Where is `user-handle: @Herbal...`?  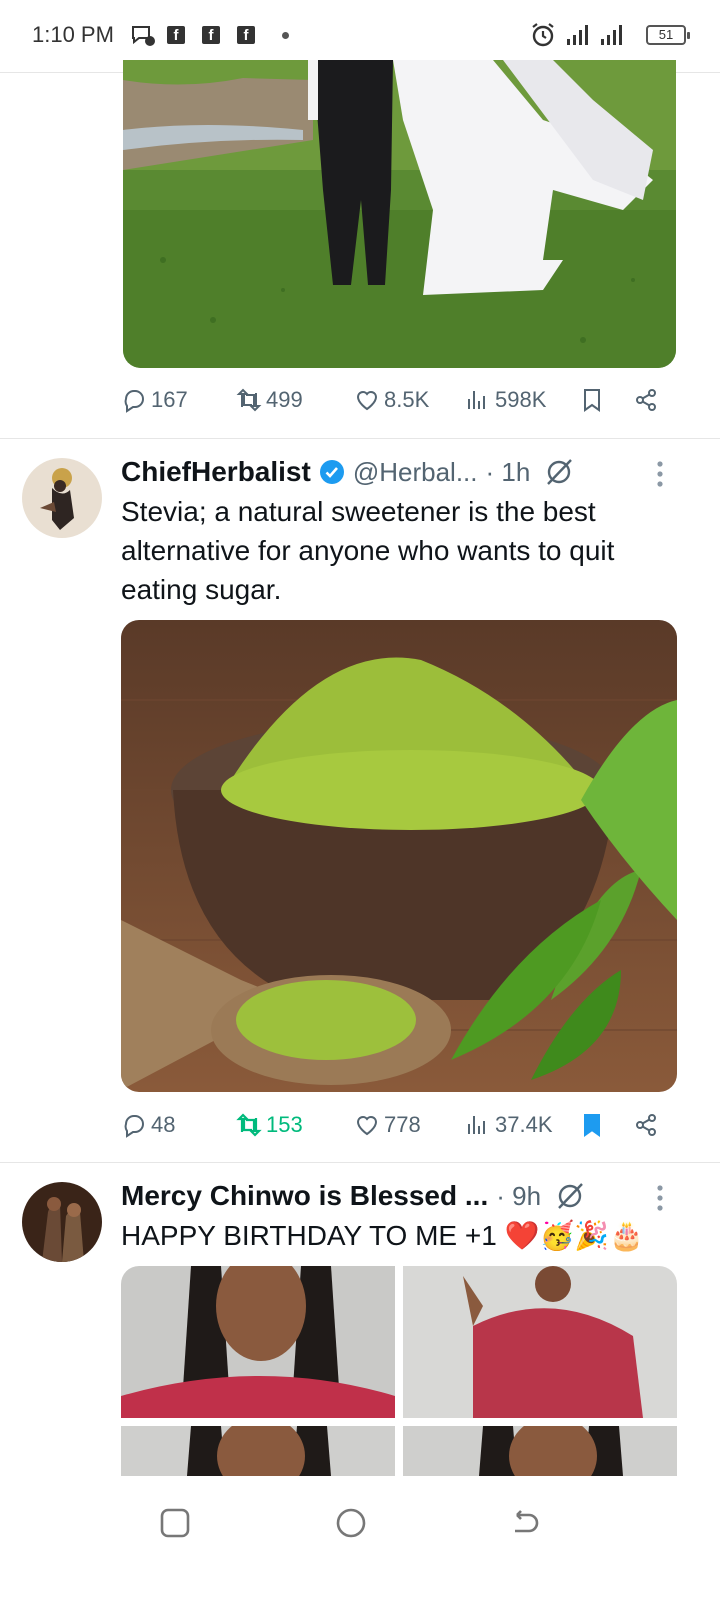
user-handle: @Herbal... is located at coordinates (415, 472).